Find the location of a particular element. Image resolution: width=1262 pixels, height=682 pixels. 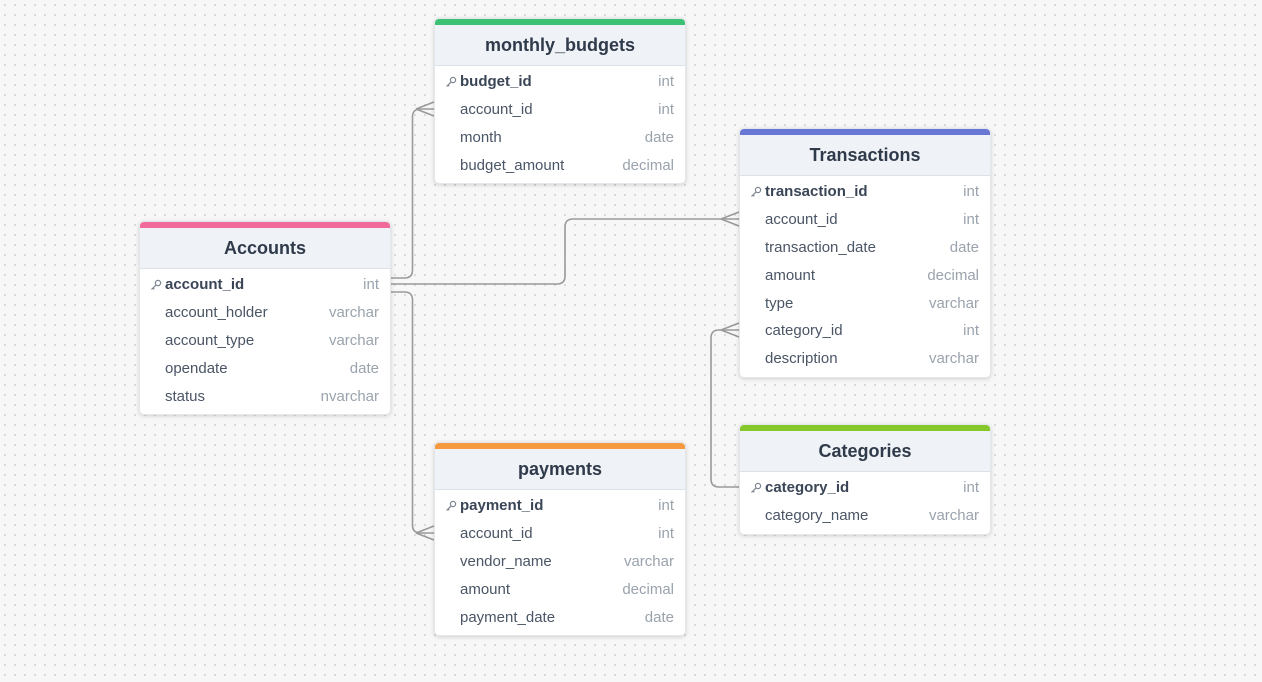

rel-categories-transactions-crows-foot is located at coordinates (730, 330).